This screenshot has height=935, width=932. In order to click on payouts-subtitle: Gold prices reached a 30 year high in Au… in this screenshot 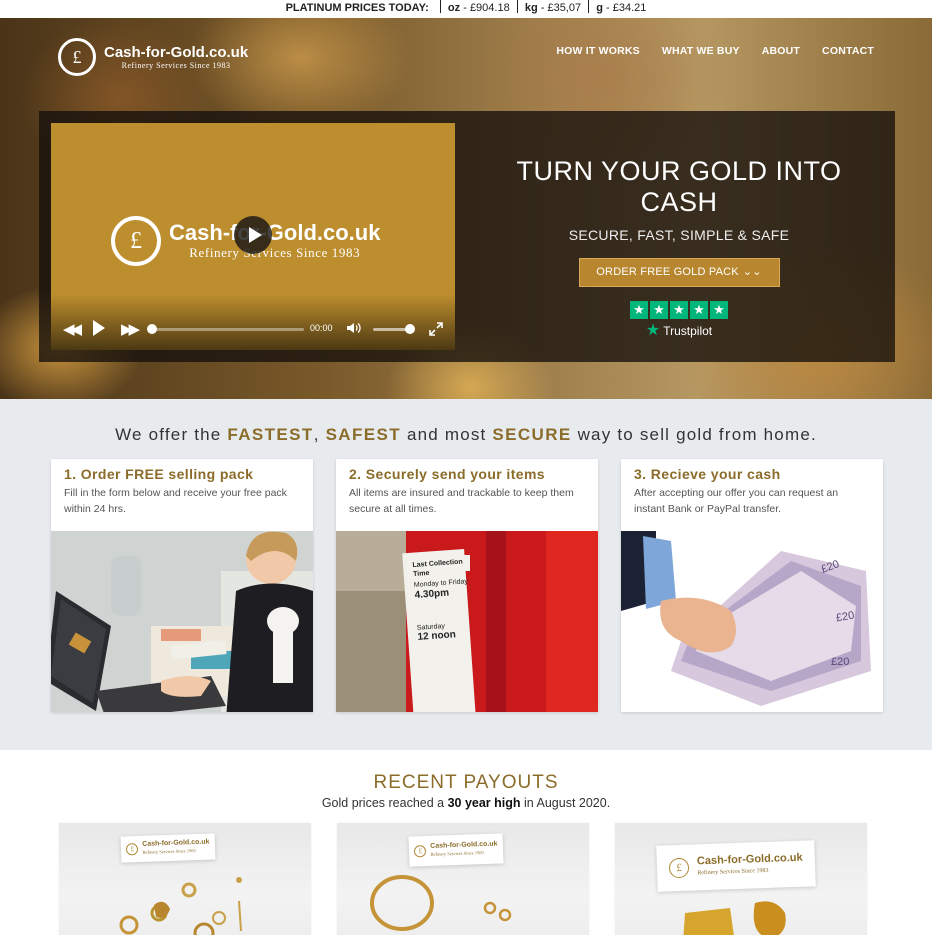, I will do `click(466, 803)`.